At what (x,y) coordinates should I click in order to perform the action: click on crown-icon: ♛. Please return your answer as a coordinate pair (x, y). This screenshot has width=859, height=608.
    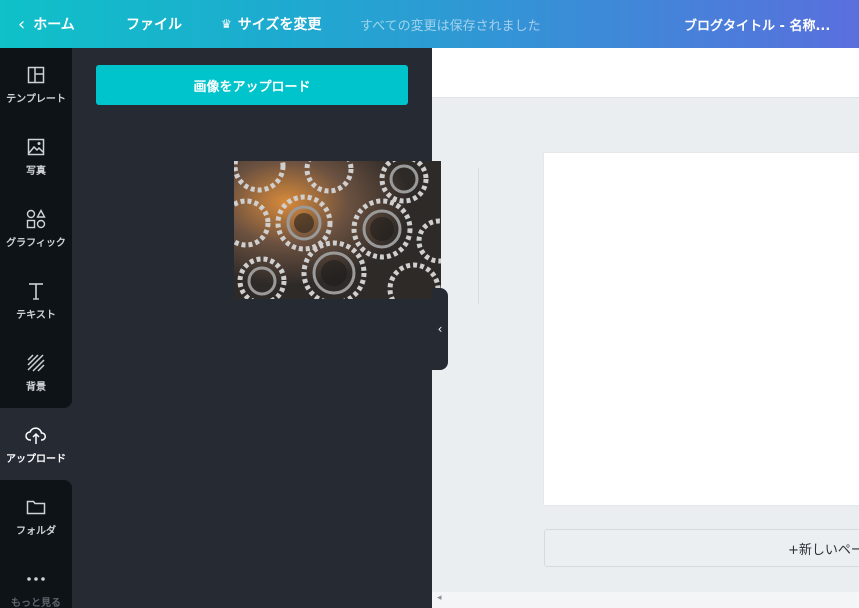
    Looking at the image, I should click on (226, 24).